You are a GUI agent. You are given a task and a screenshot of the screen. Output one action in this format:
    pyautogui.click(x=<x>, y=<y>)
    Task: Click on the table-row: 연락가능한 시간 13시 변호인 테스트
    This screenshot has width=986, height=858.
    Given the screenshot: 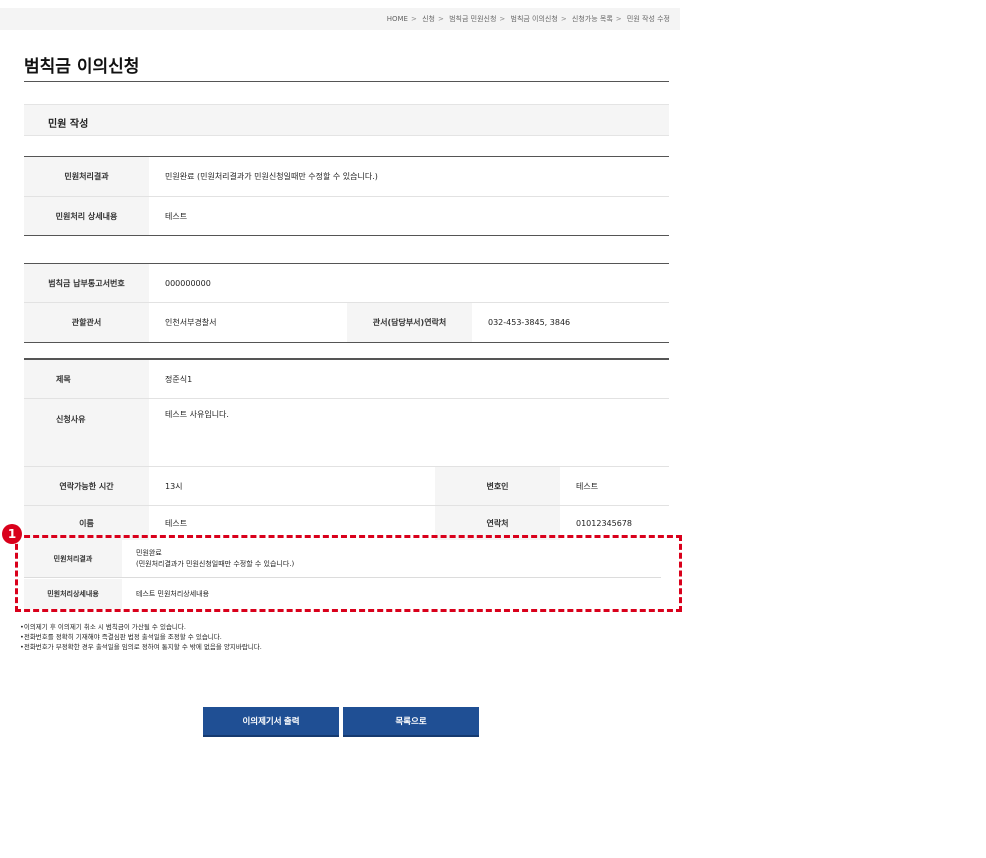 What is the action you would take?
    pyautogui.click(x=346, y=486)
    